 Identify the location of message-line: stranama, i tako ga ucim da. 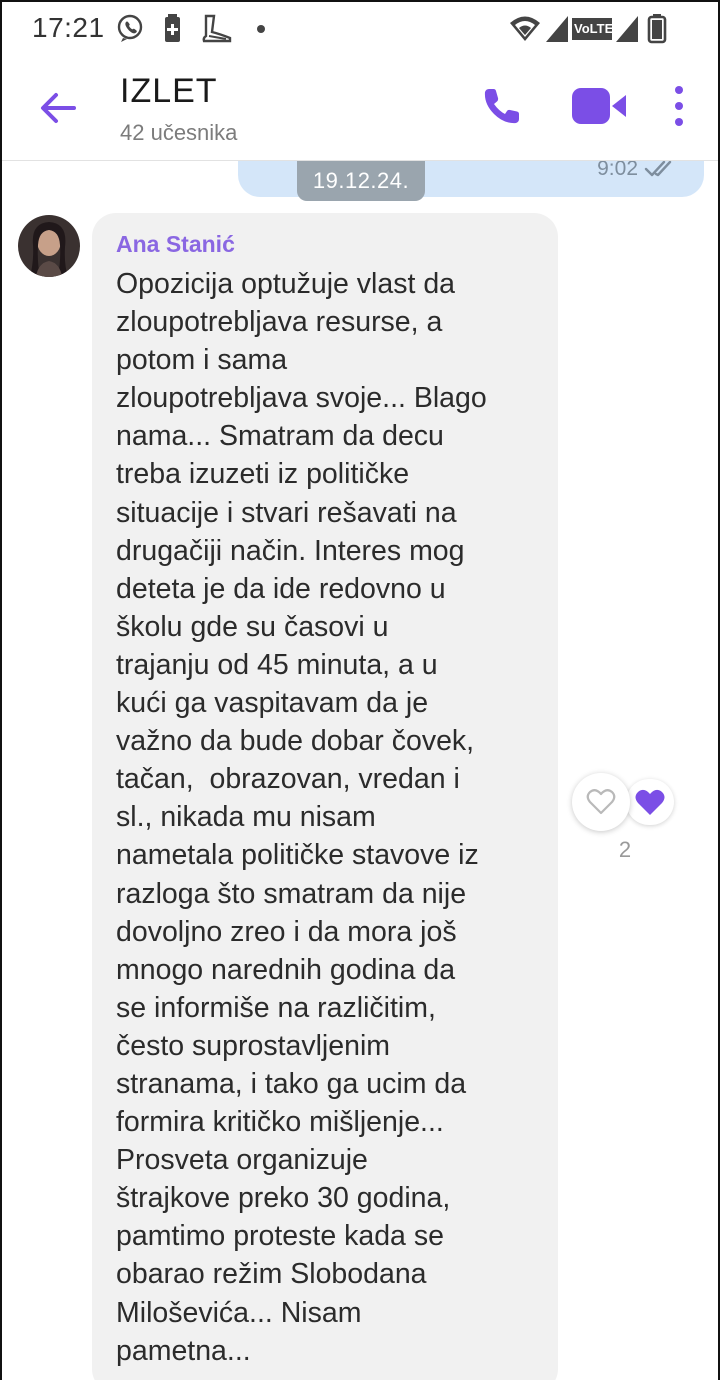
(291, 1083).